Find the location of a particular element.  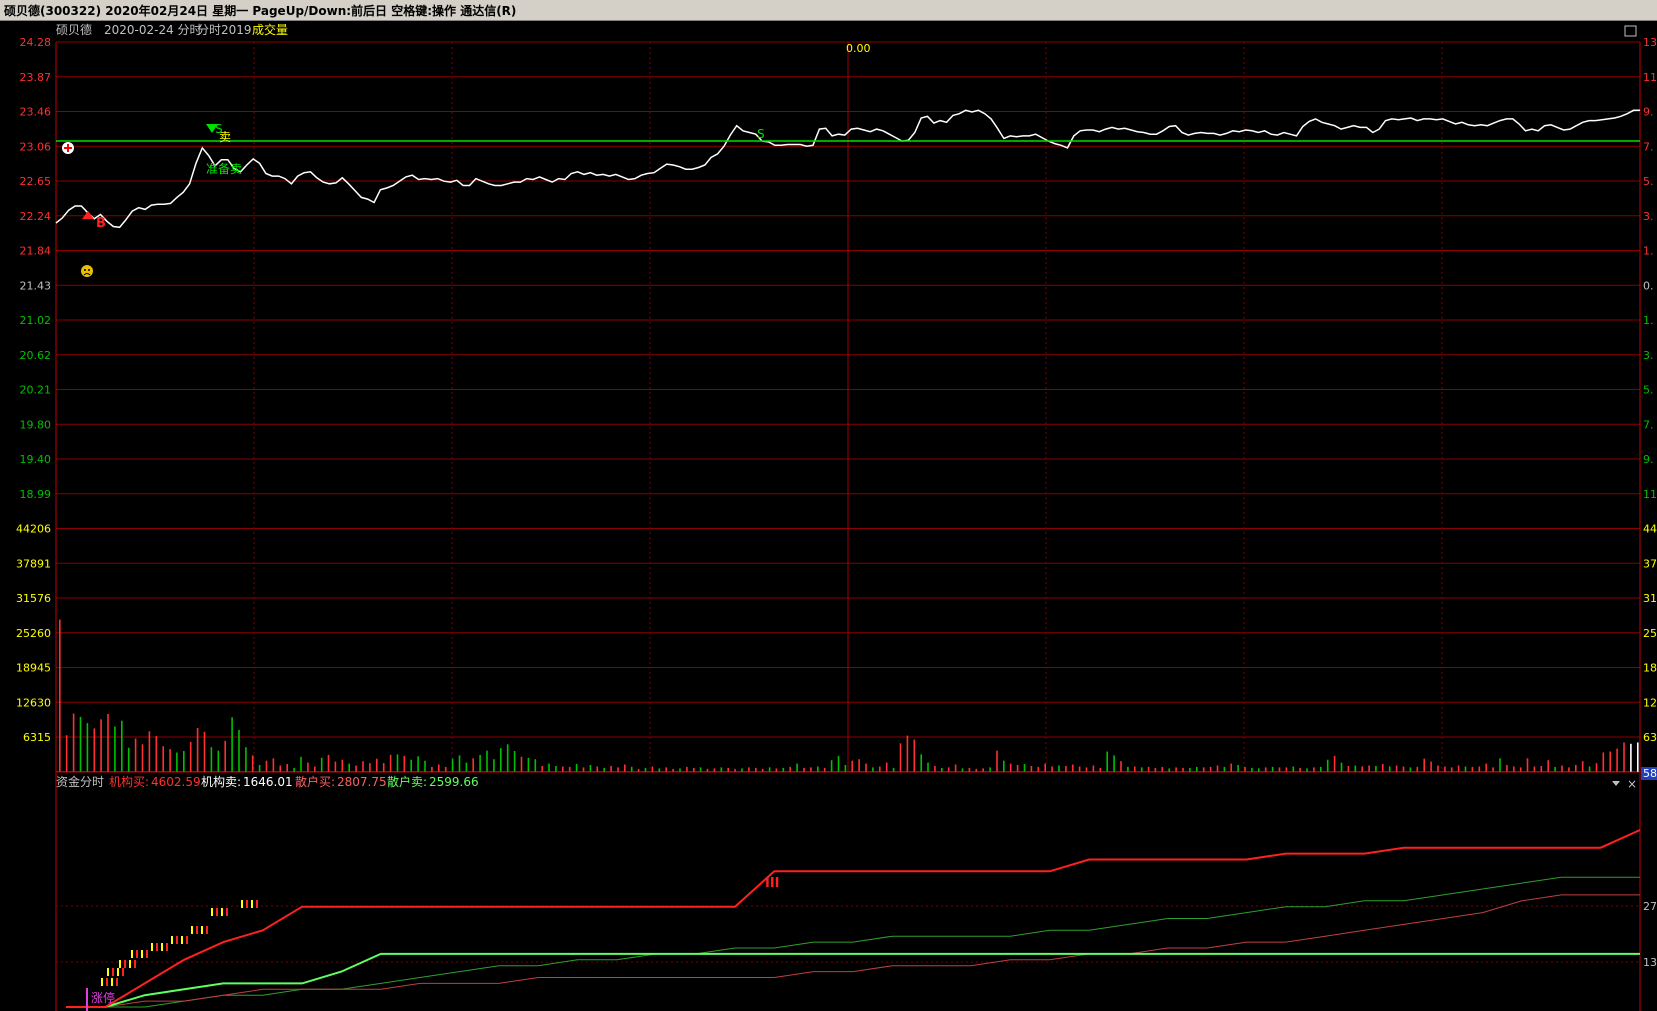

sell-text-label: 卖 is located at coordinates (225, 137).